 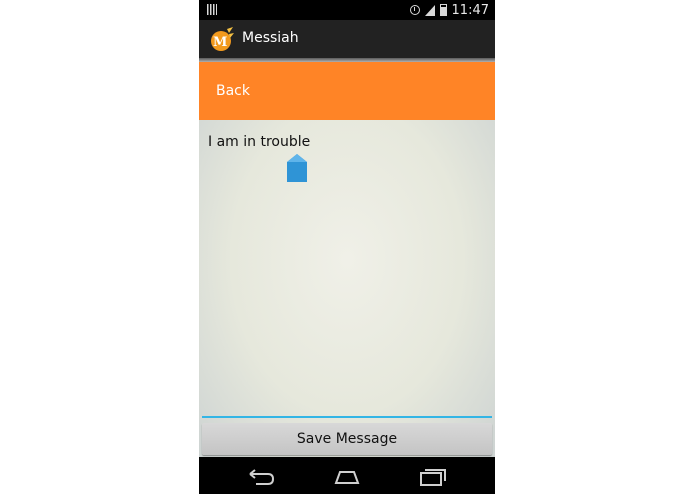 I want to click on recents-nav-icon, so click(x=433, y=476).